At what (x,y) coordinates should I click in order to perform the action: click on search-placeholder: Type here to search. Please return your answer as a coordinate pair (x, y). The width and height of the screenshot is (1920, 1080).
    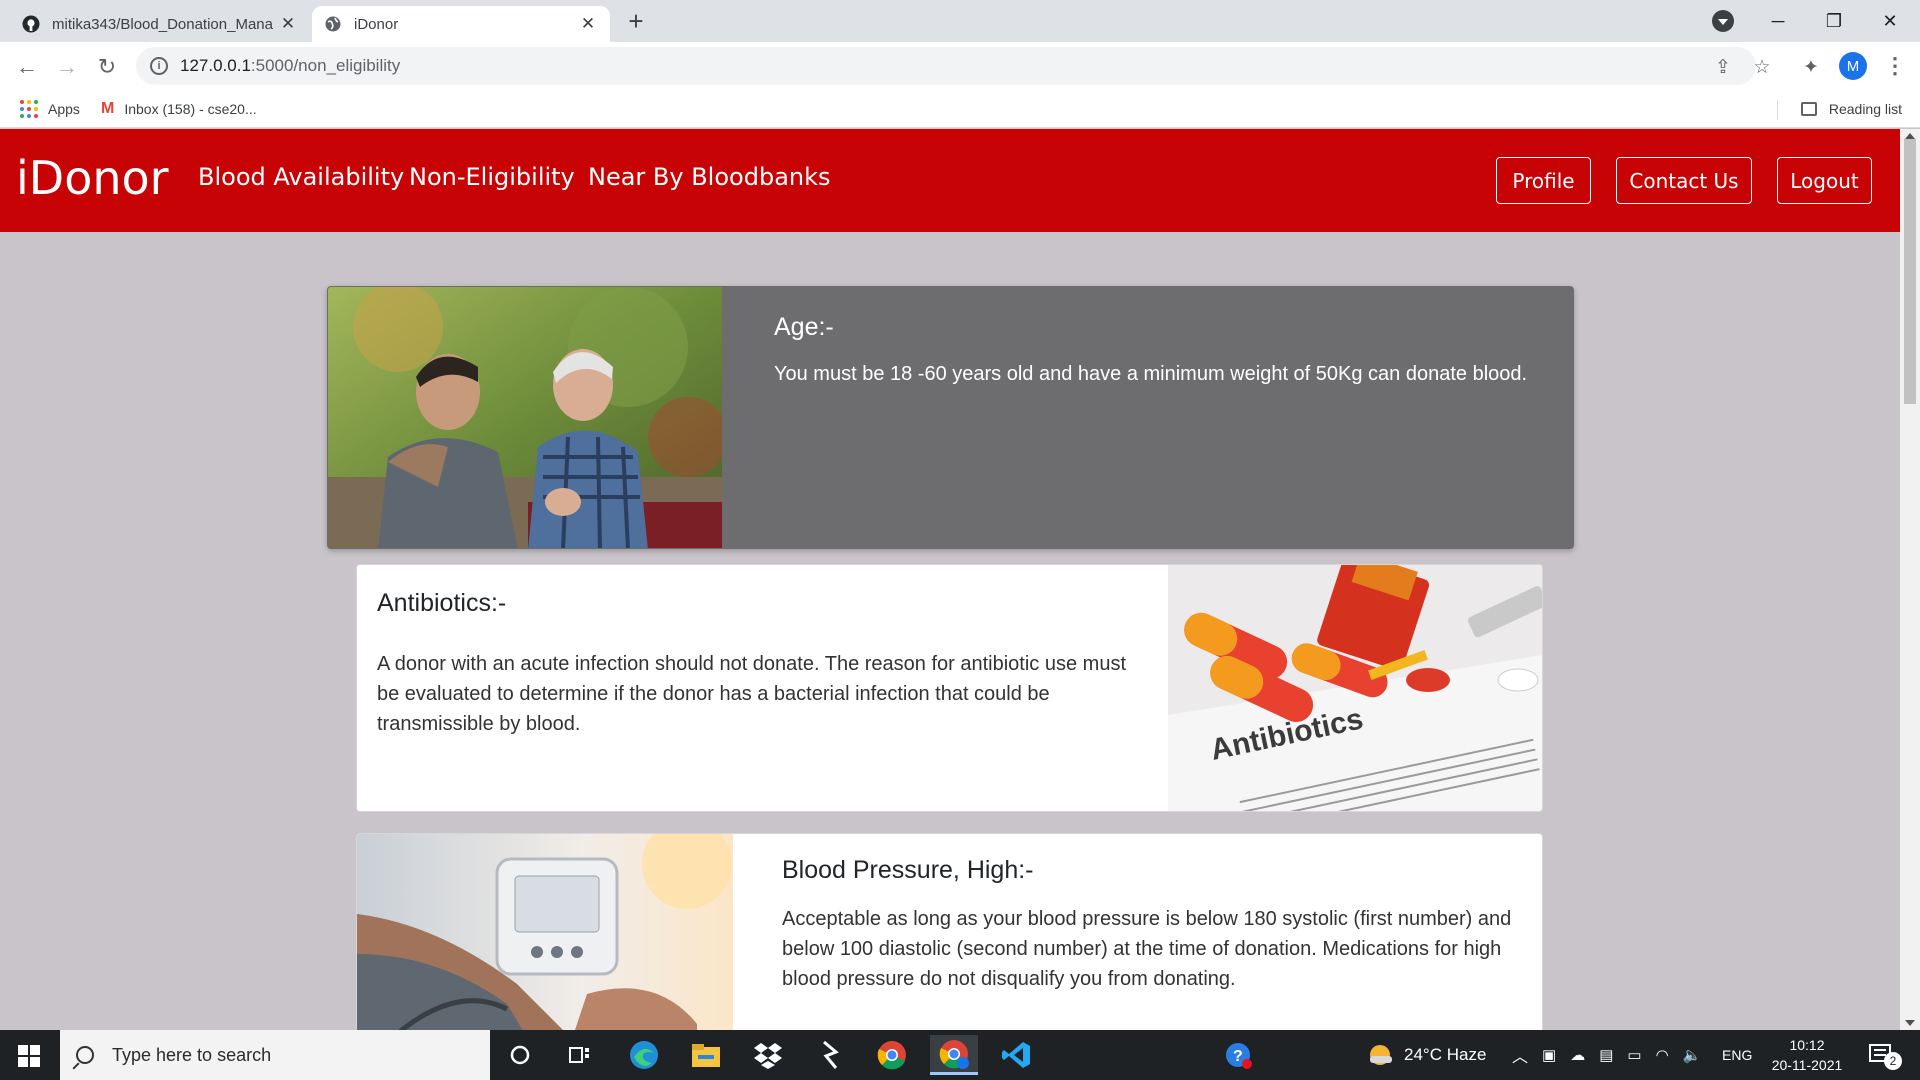
    Looking at the image, I should click on (192, 1054).